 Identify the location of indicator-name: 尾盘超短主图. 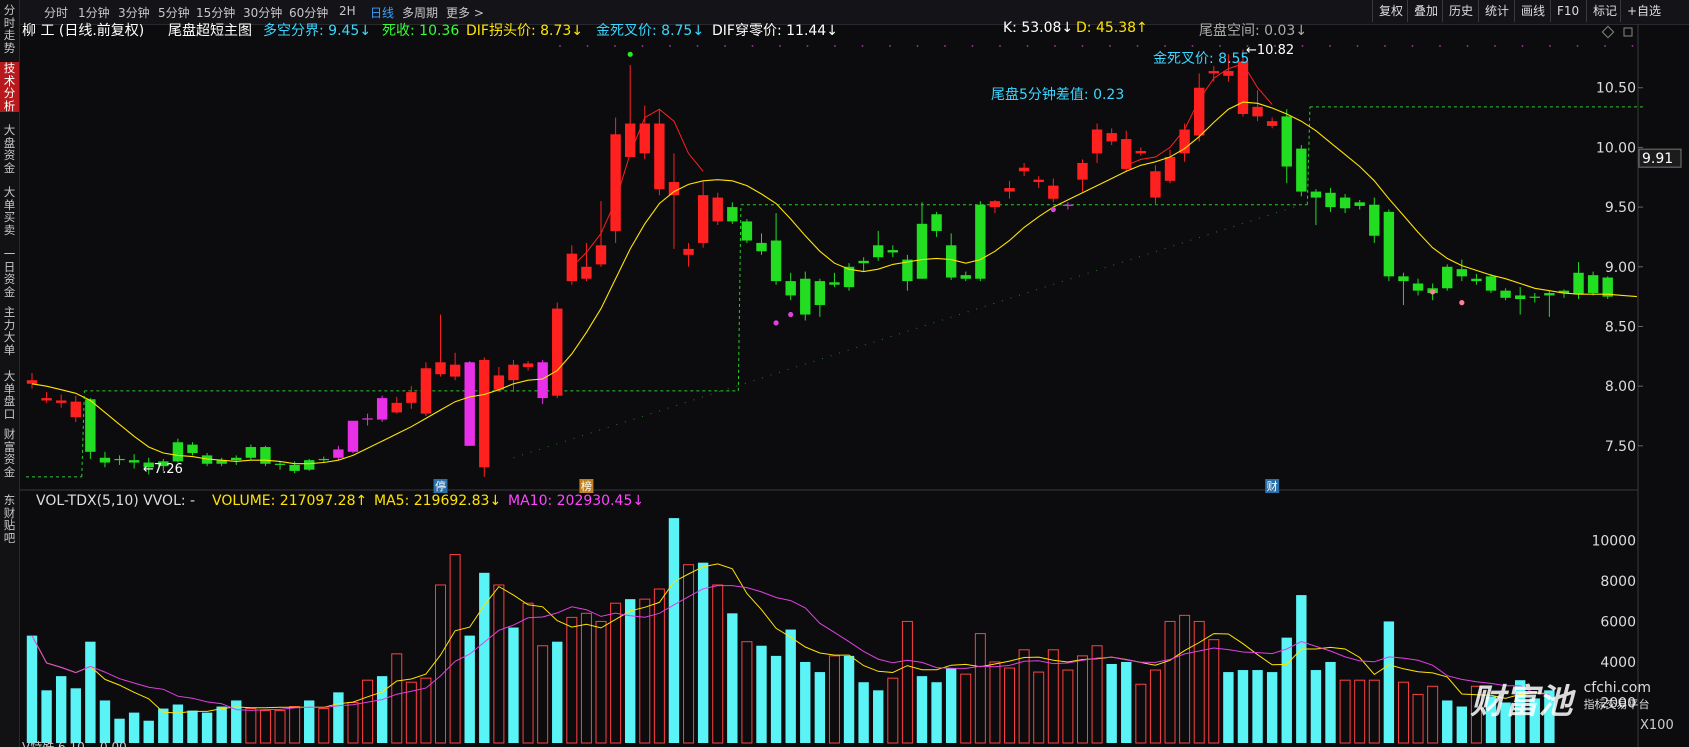
(210, 30).